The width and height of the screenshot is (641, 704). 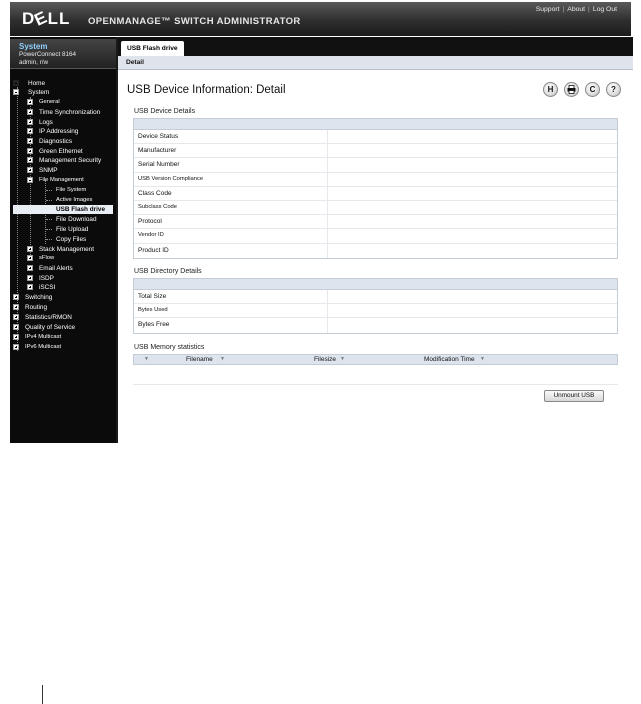 What do you see at coordinates (375, 375) in the screenshot?
I see `memory-stats-body` at bounding box center [375, 375].